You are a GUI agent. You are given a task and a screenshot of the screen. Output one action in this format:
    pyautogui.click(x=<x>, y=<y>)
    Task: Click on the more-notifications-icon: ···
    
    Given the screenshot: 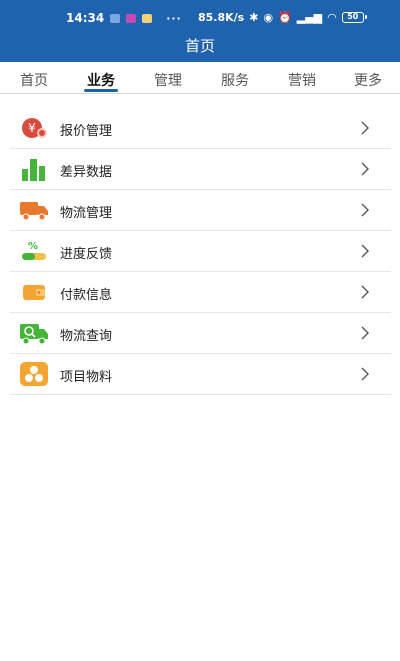 What is the action you would take?
    pyautogui.click(x=174, y=18)
    